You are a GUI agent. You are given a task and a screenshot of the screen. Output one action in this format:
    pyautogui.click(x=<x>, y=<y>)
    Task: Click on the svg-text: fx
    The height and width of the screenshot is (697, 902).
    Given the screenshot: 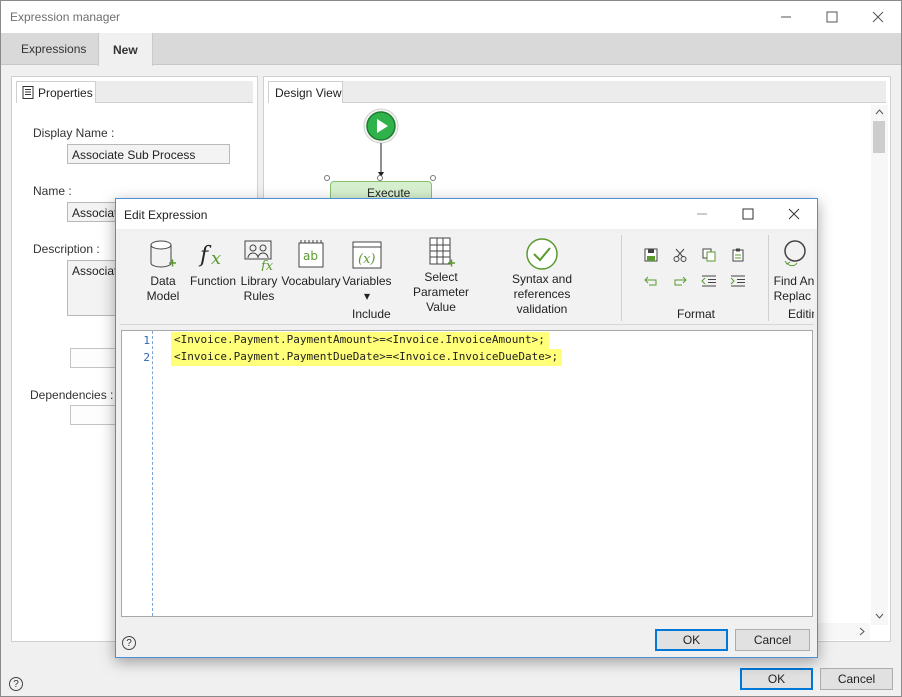 What is the action you would take?
    pyautogui.click(x=267, y=265)
    